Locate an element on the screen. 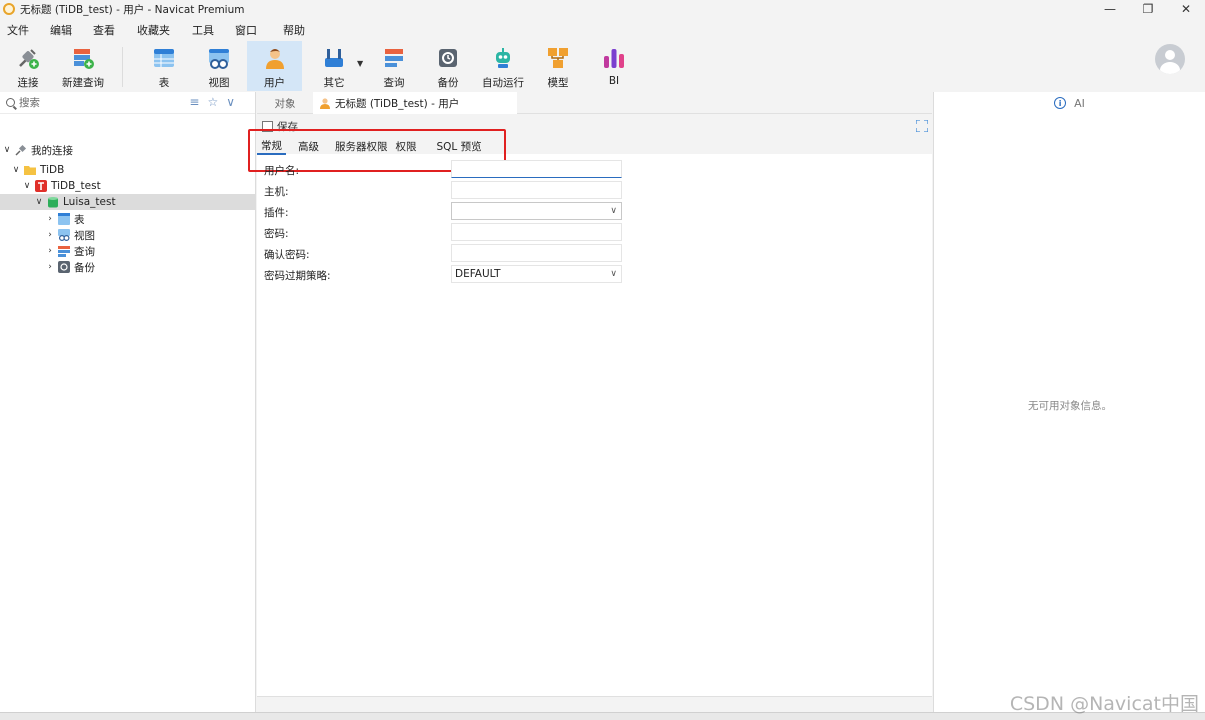 The width and height of the screenshot is (1205, 720). toolbar-backup-button: 备份 is located at coordinates (448, 66).